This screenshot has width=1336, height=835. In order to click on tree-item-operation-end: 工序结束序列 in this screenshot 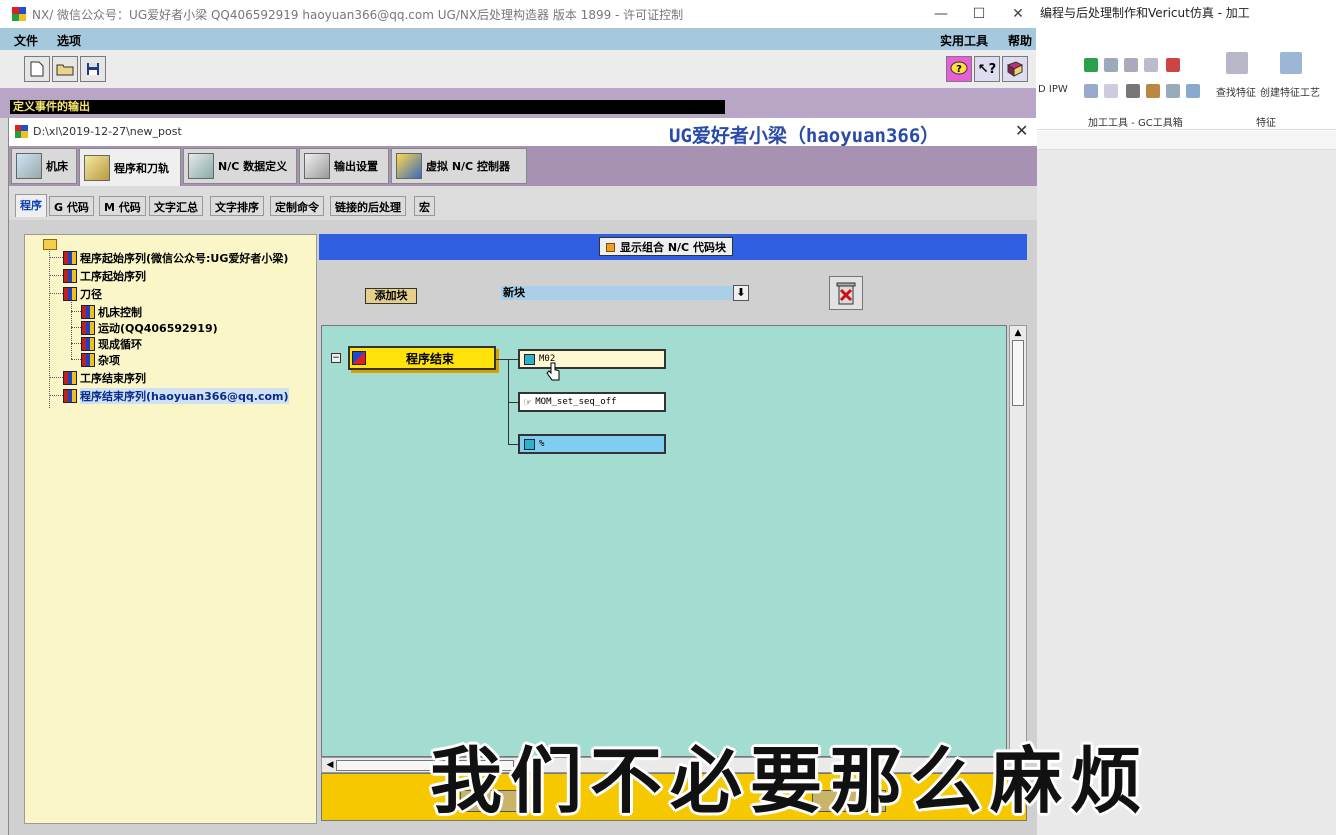, I will do `click(104, 378)`.